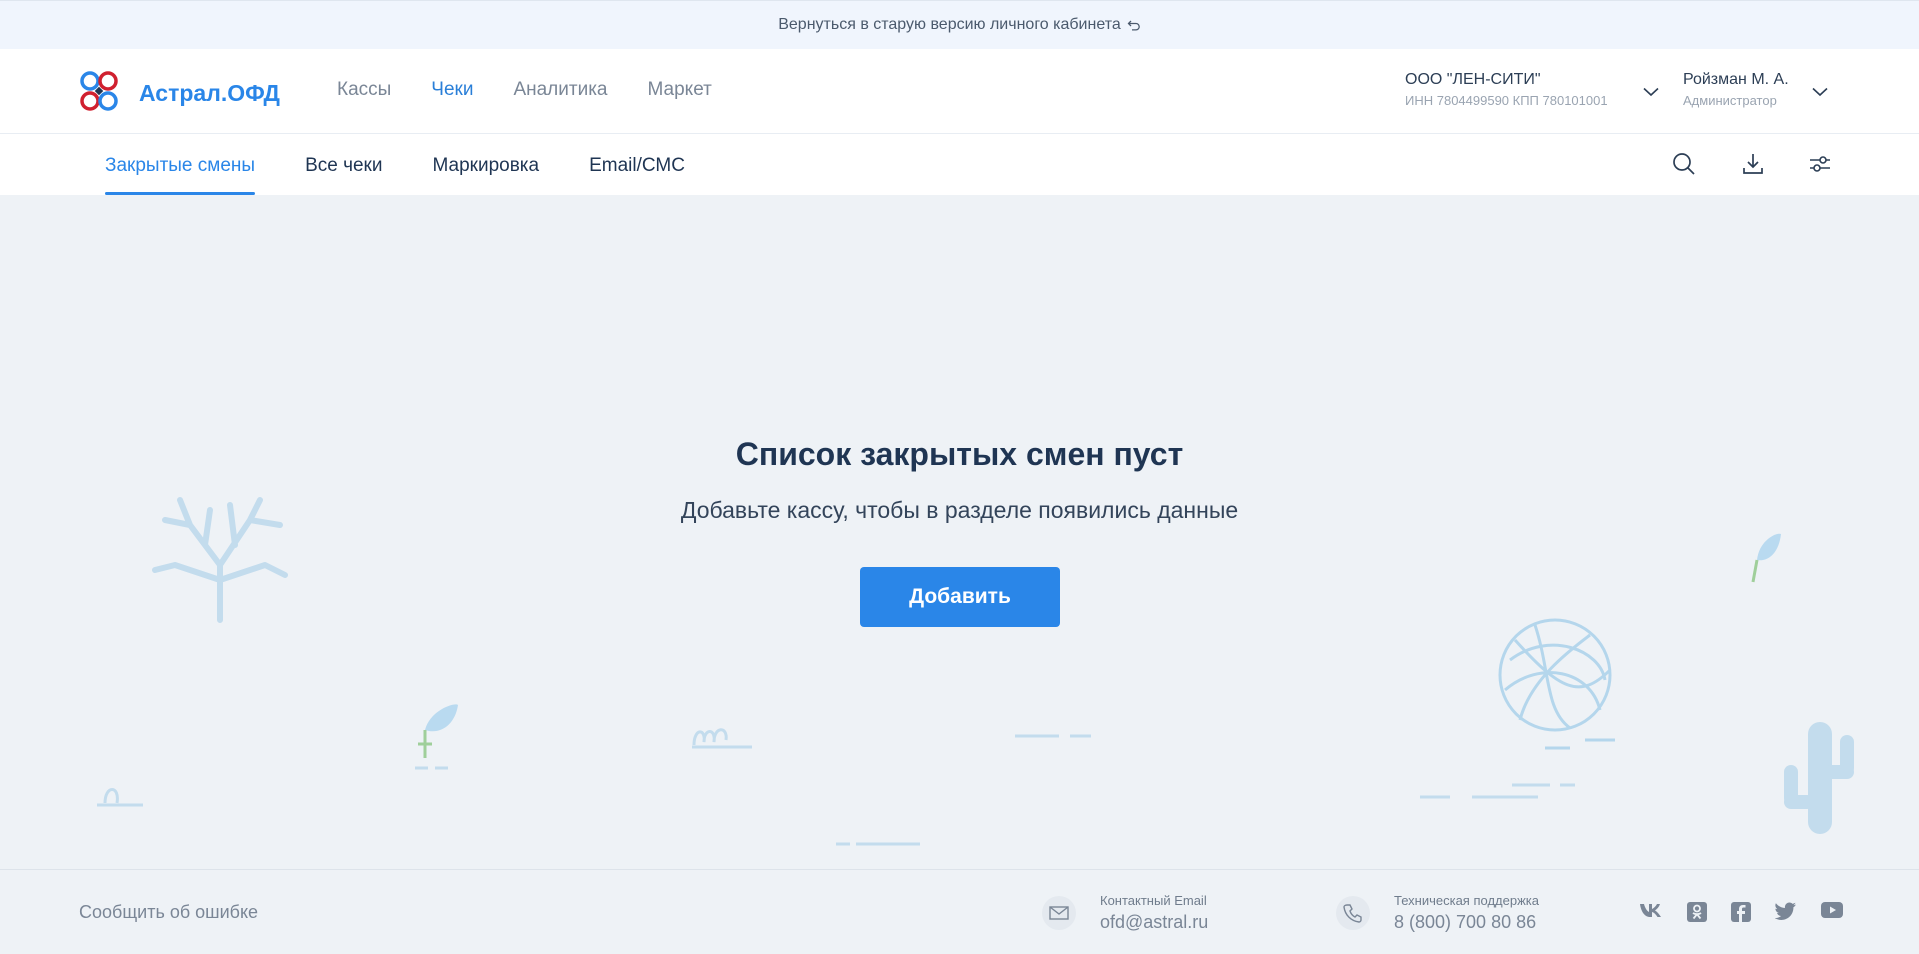 The height and width of the screenshot is (954, 1919). Describe the element at coordinates (1729, 912) in the screenshot. I see `social-links` at that location.